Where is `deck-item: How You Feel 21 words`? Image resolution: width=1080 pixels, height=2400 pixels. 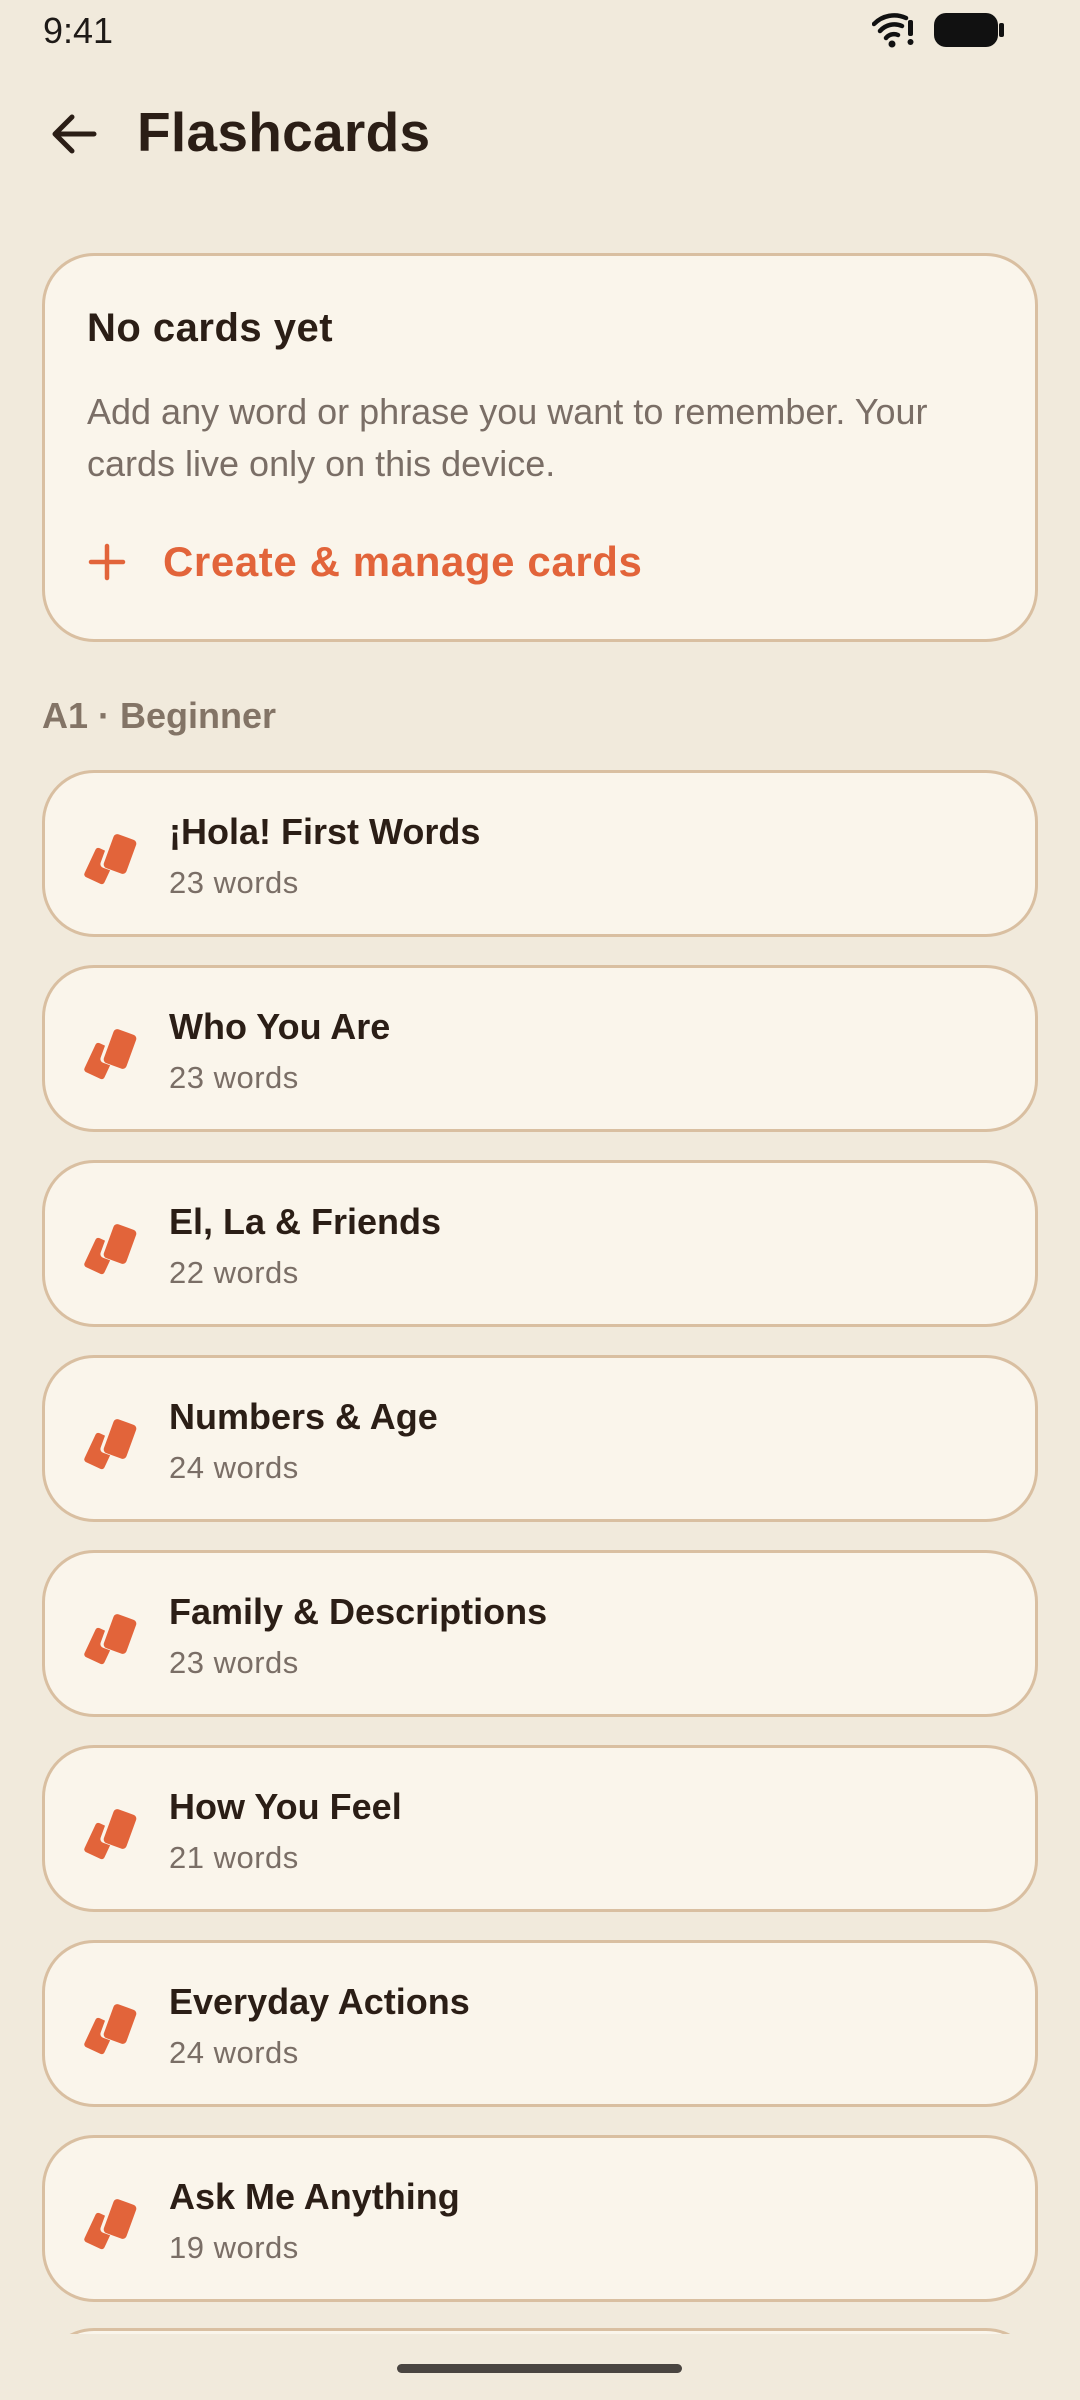
deck-item: How You Feel 21 words is located at coordinates (540, 1828).